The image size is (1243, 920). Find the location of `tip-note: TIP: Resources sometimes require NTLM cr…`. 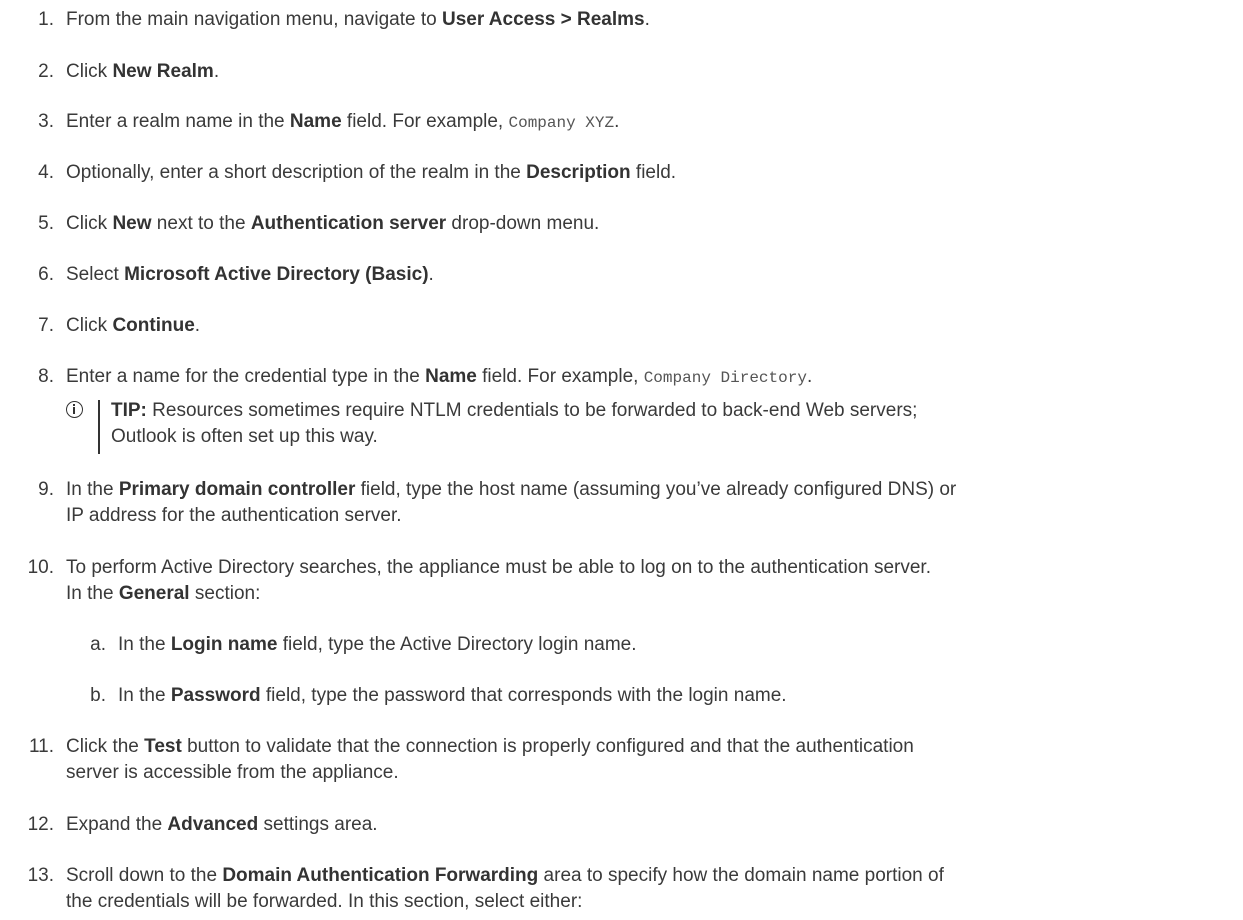

tip-note: TIP: Resources sometimes require NTLM cr… is located at coordinates (651, 428).